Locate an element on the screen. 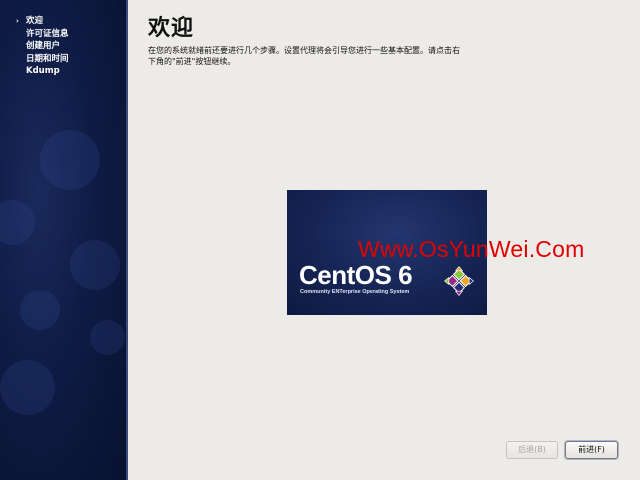 The image size is (640, 480). step-label: Kdump is located at coordinates (43, 71).